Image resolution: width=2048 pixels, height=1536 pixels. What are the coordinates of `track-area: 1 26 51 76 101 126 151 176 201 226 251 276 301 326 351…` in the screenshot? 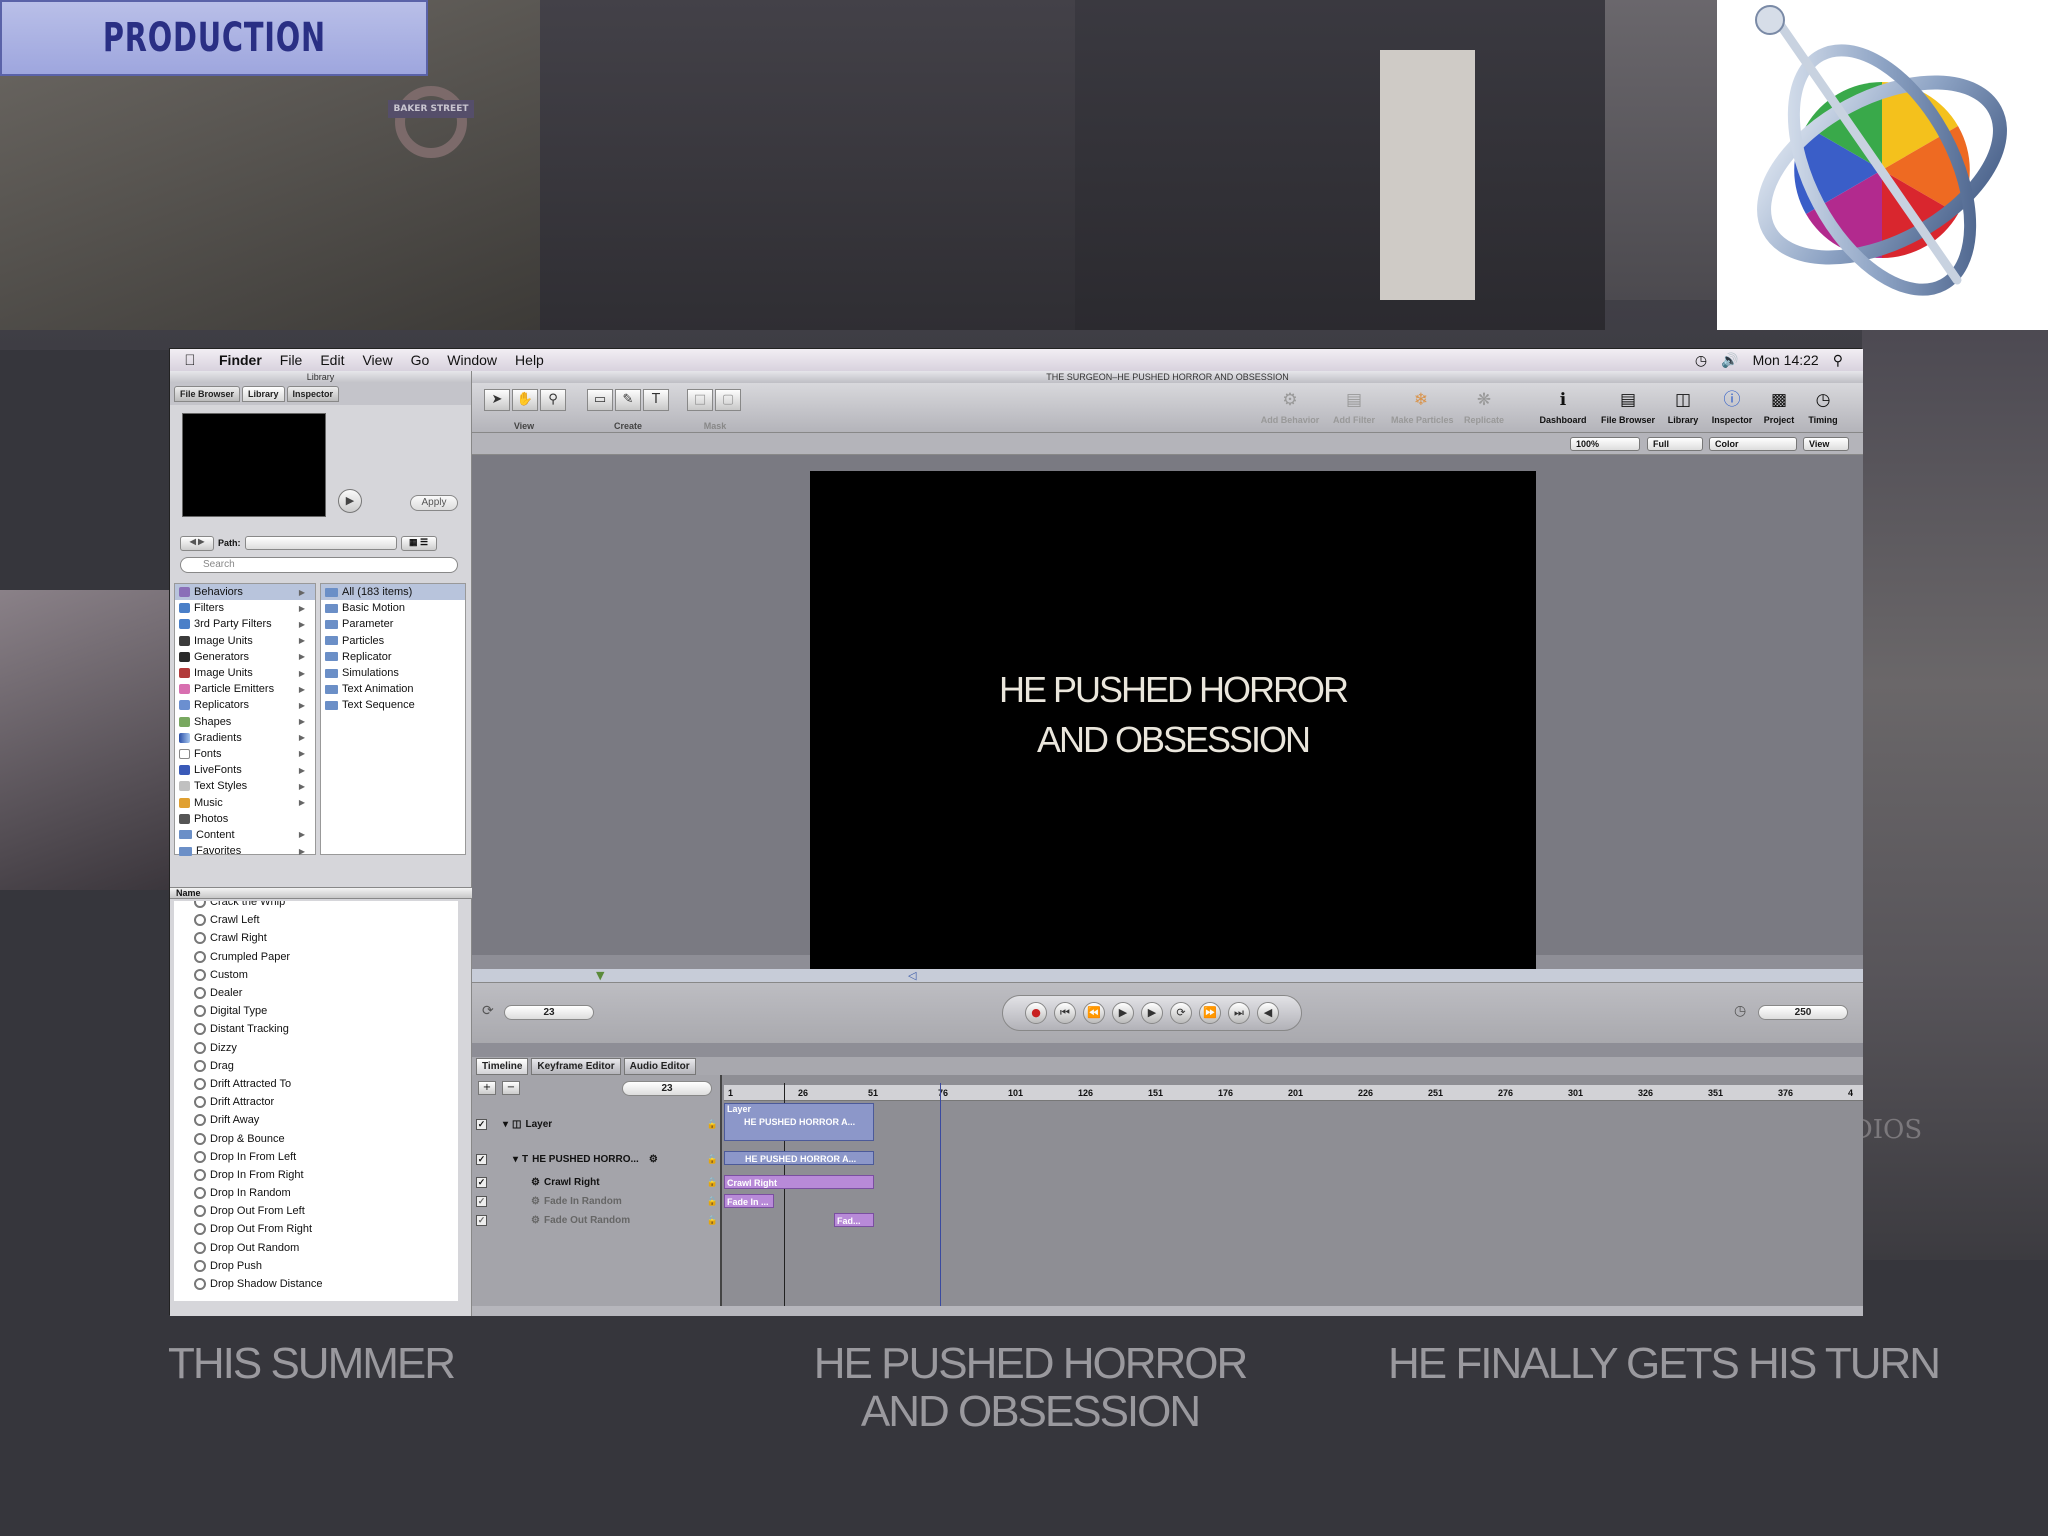 It's located at (1293, 1190).